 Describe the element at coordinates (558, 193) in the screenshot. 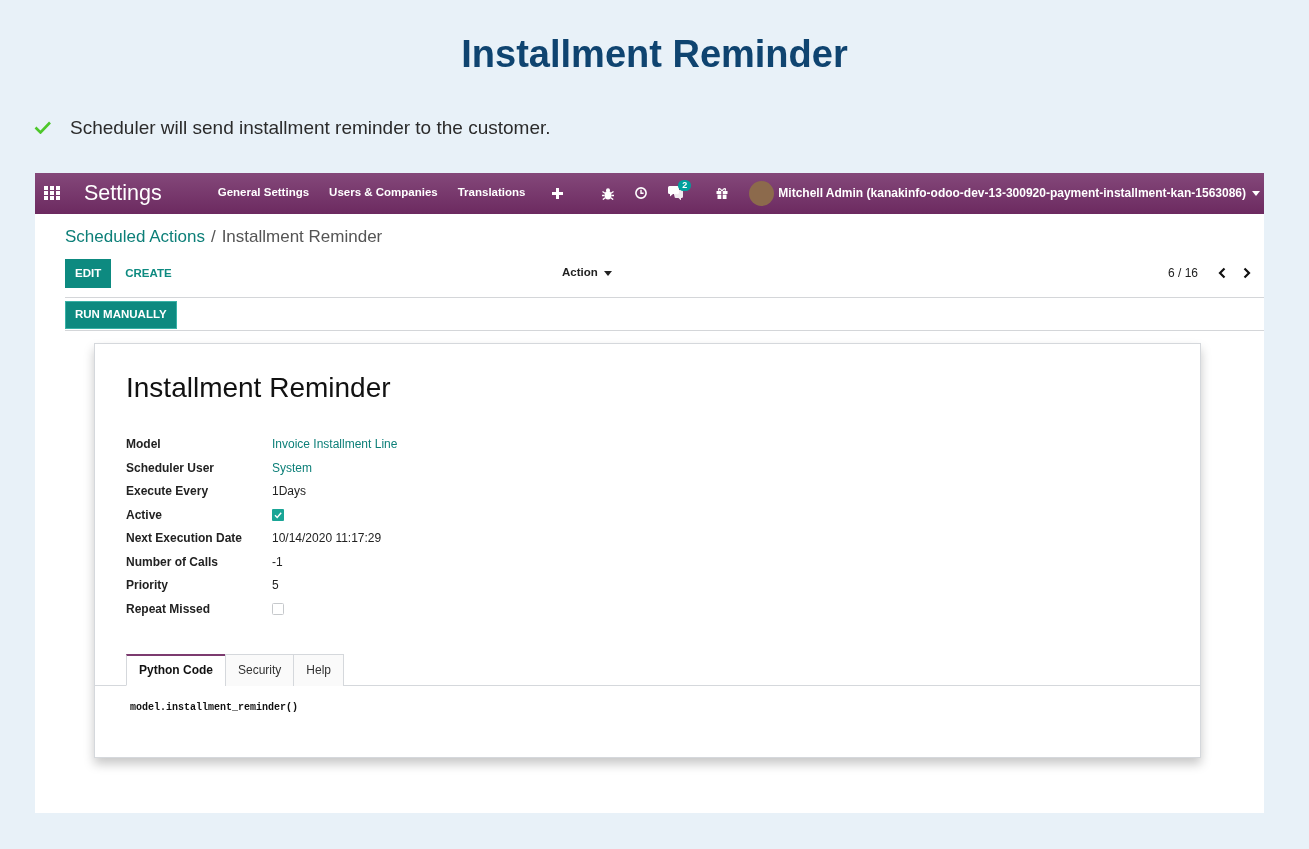

I see `plus-icon` at that location.